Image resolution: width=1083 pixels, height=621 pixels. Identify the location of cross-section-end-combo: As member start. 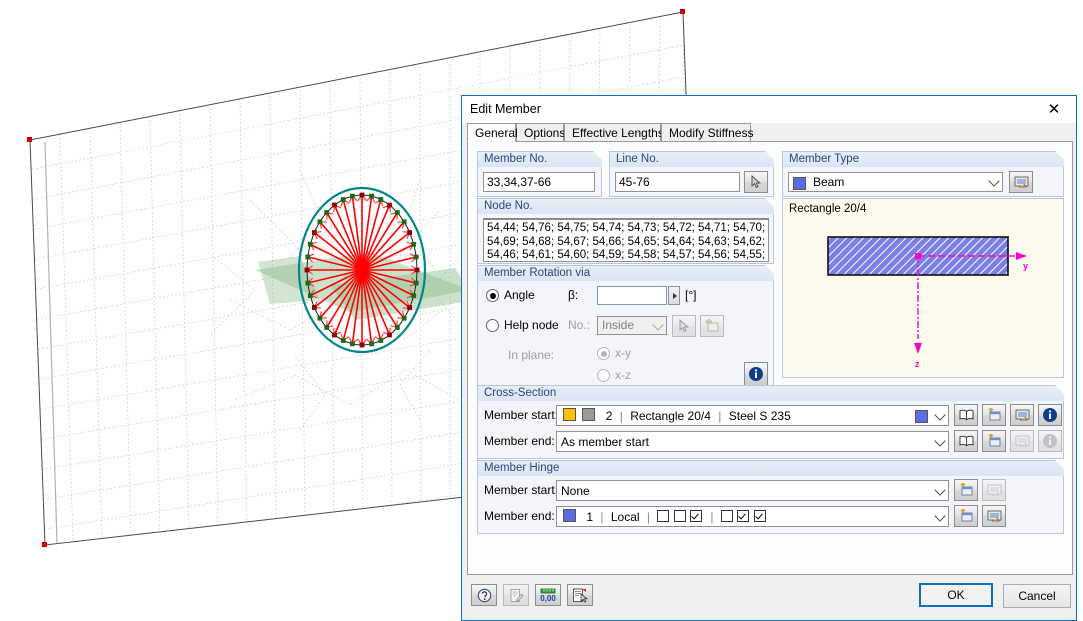
(752, 441).